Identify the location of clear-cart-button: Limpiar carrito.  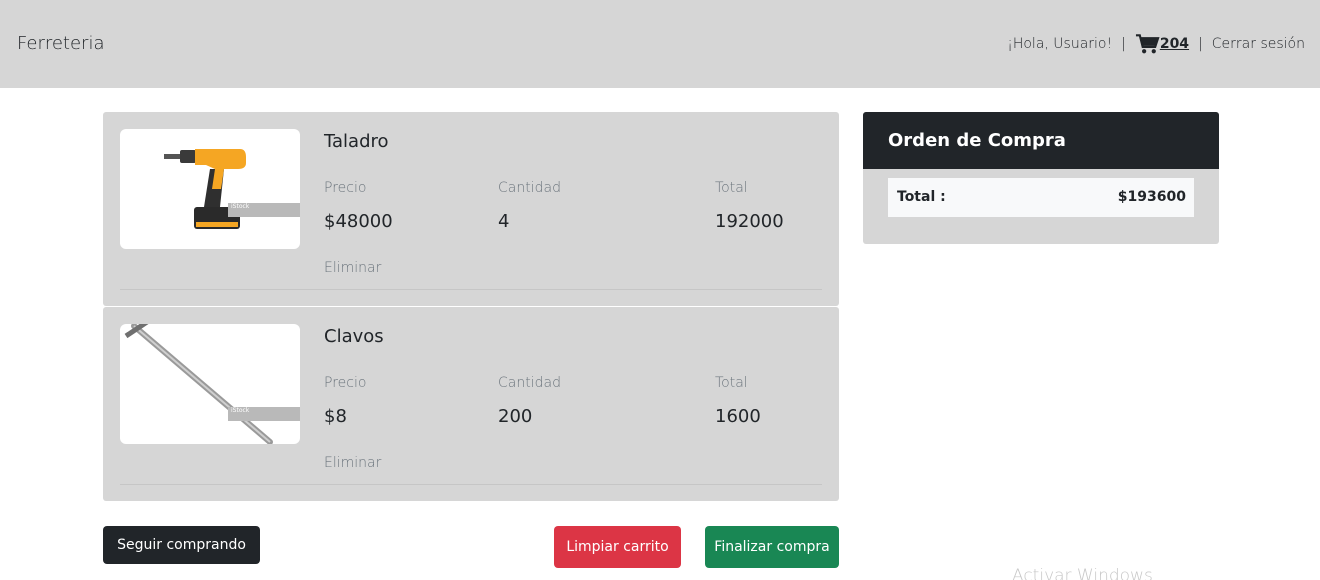
(617, 547).